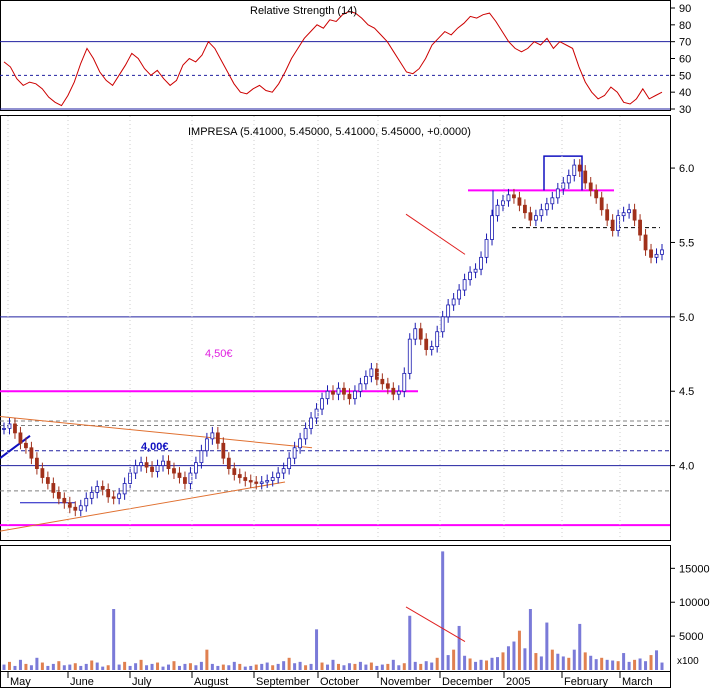  What do you see at coordinates (335, 60) in the screenshot?
I see `rsi-layer` at bounding box center [335, 60].